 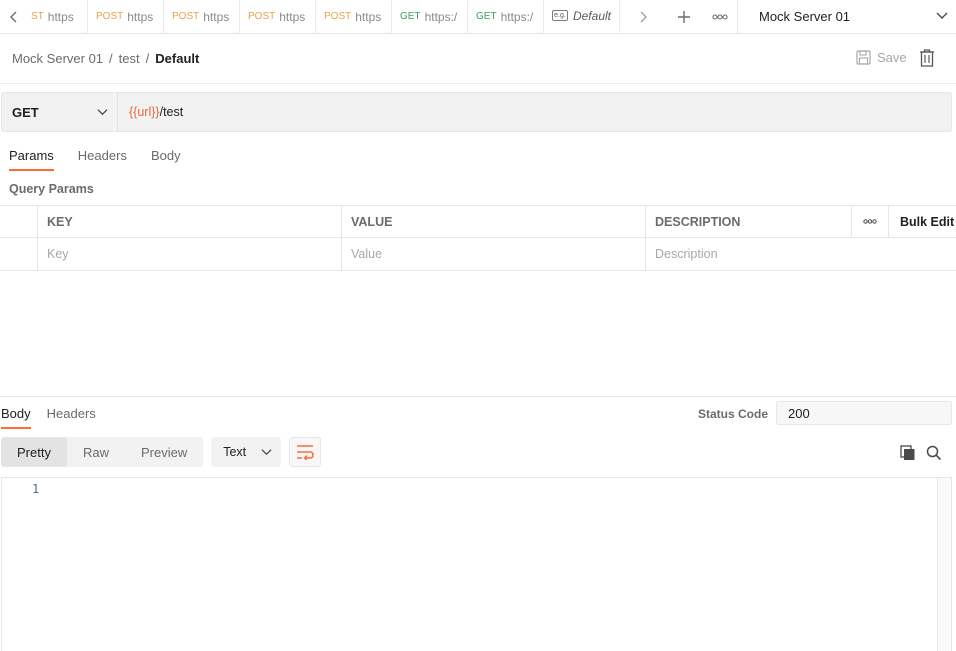 What do you see at coordinates (591, 15) in the screenshot?
I see `tab-label: Default` at bounding box center [591, 15].